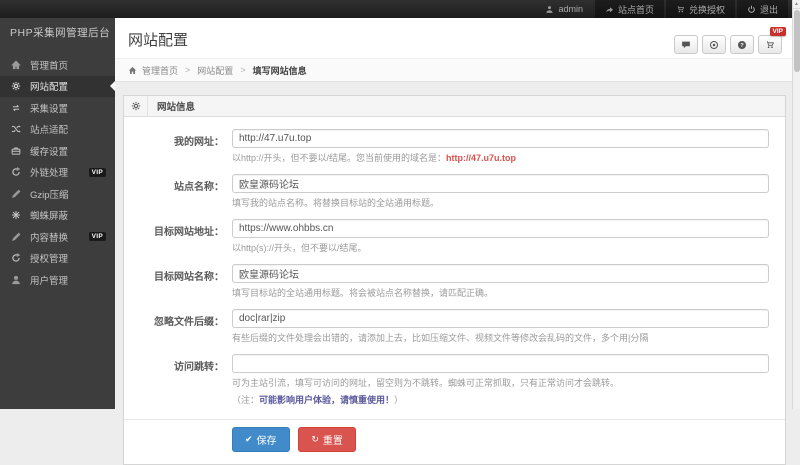 The image size is (800, 465). I want to click on sidebar-item-admin-home: 管理首页, so click(57, 65).